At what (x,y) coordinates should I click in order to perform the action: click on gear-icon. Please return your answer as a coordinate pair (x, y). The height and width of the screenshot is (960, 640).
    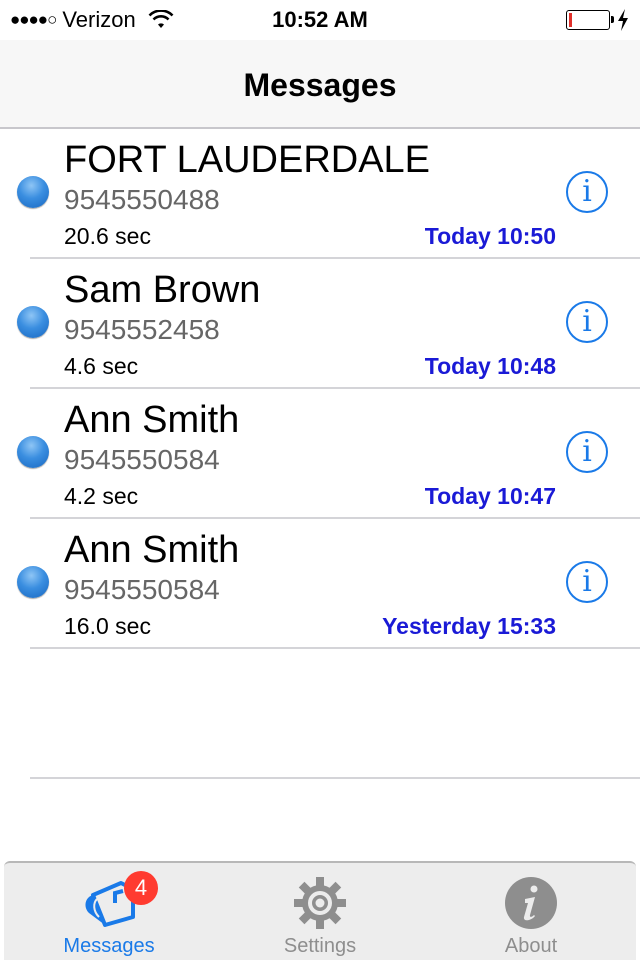
    Looking at the image, I should click on (320, 903).